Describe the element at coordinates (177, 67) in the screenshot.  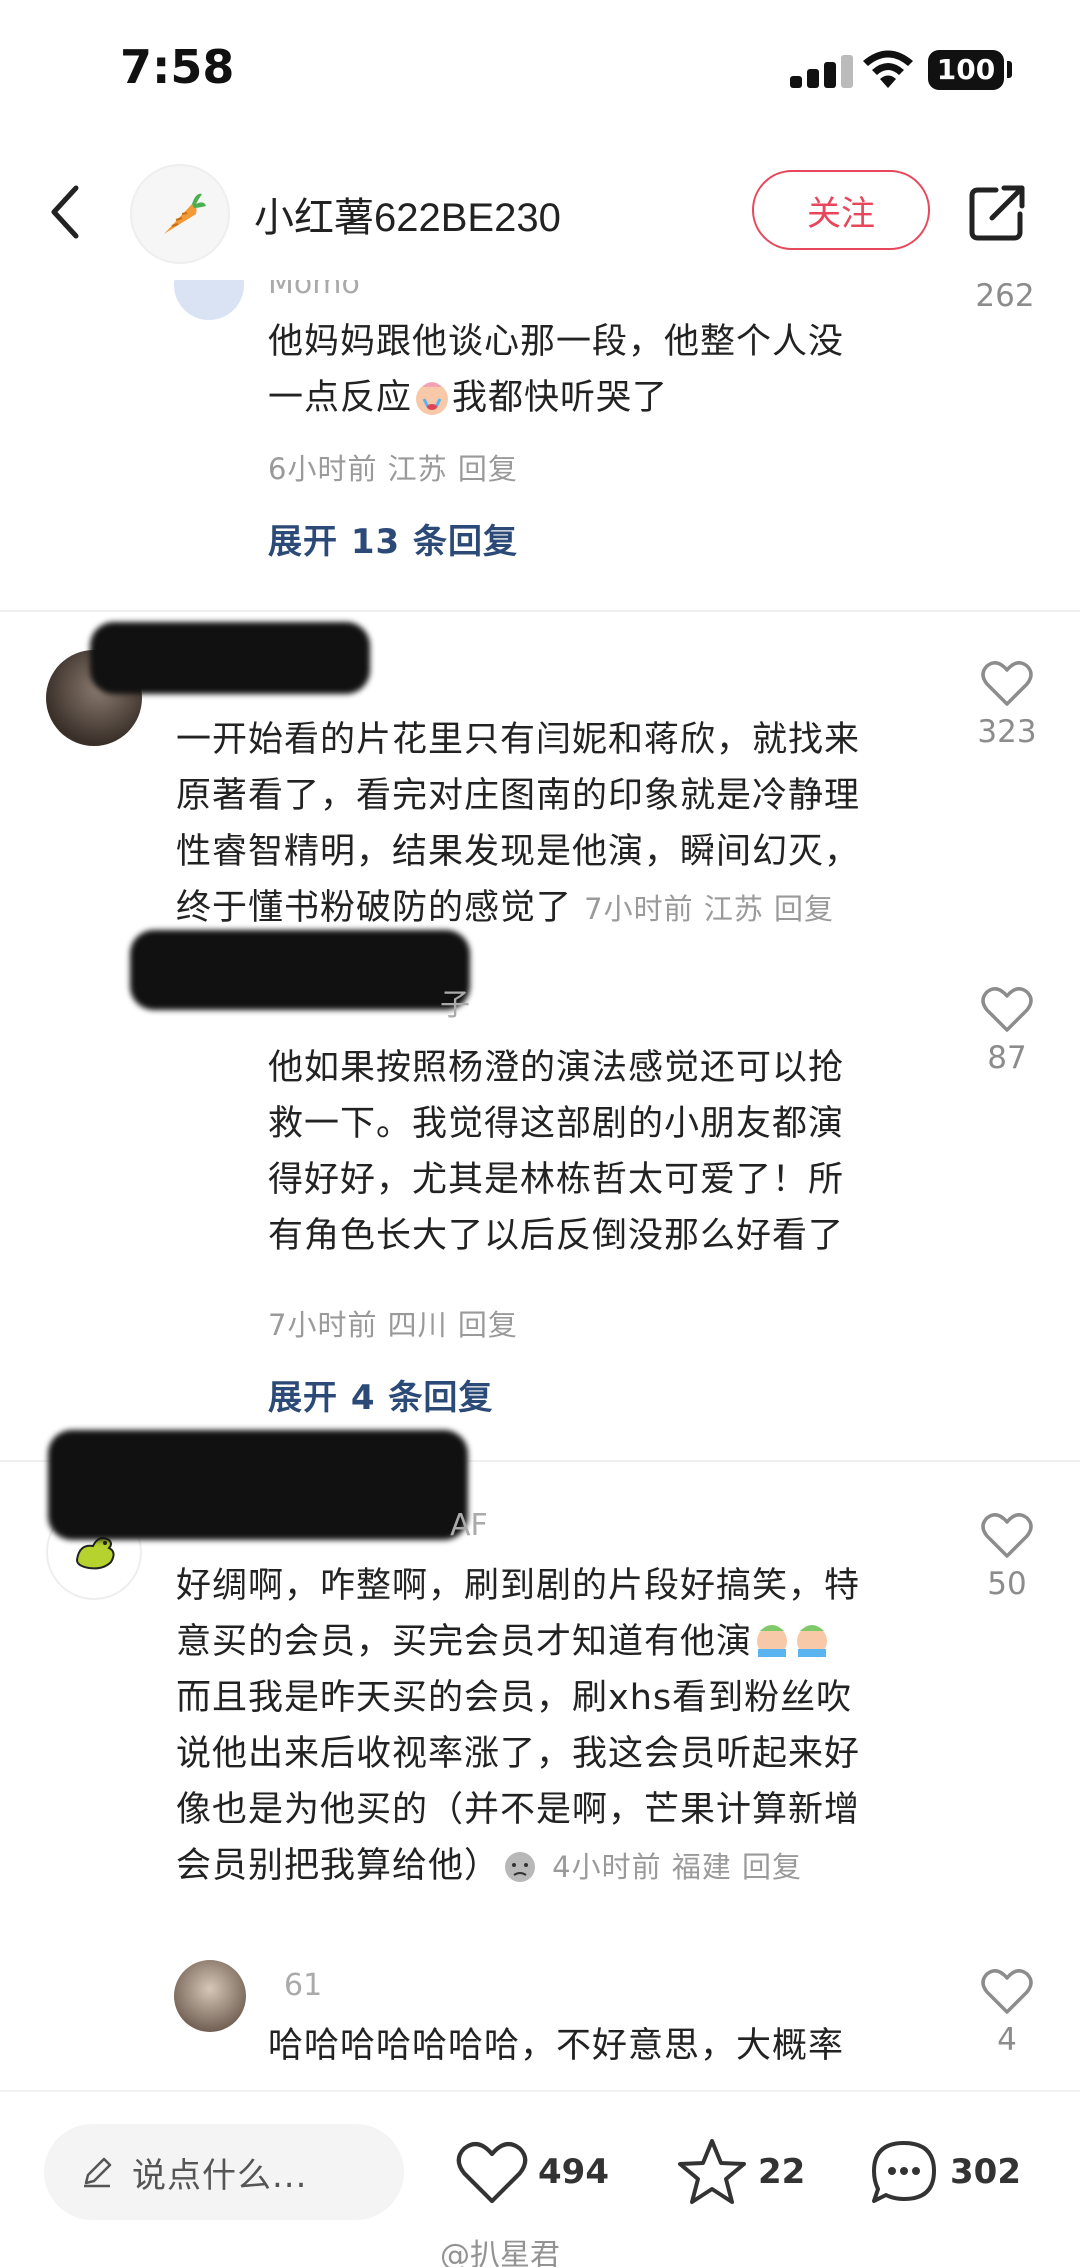
I see `status-time: 7:58` at that location.